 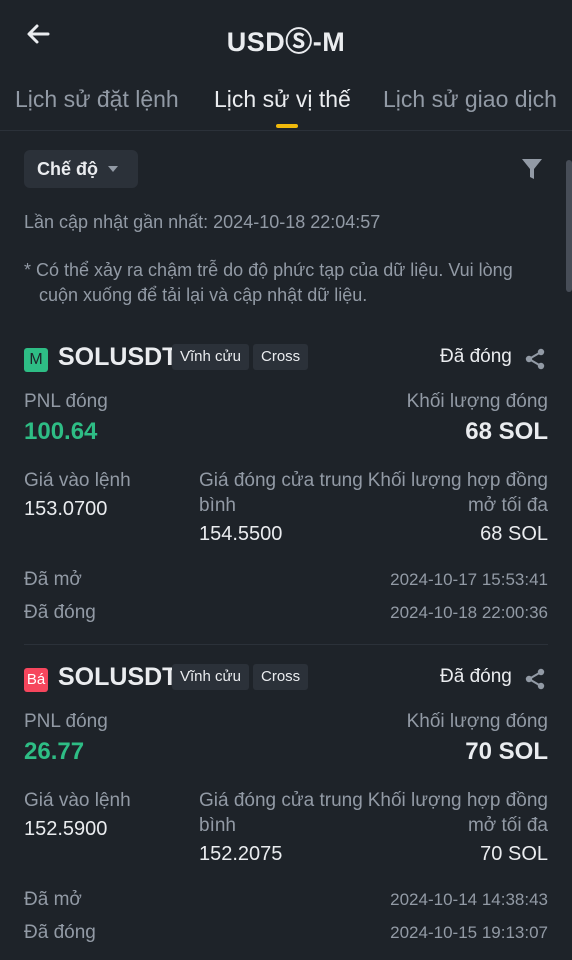 I want to click on max-oi-value: 70 SOL, so click(x=514, y=854).